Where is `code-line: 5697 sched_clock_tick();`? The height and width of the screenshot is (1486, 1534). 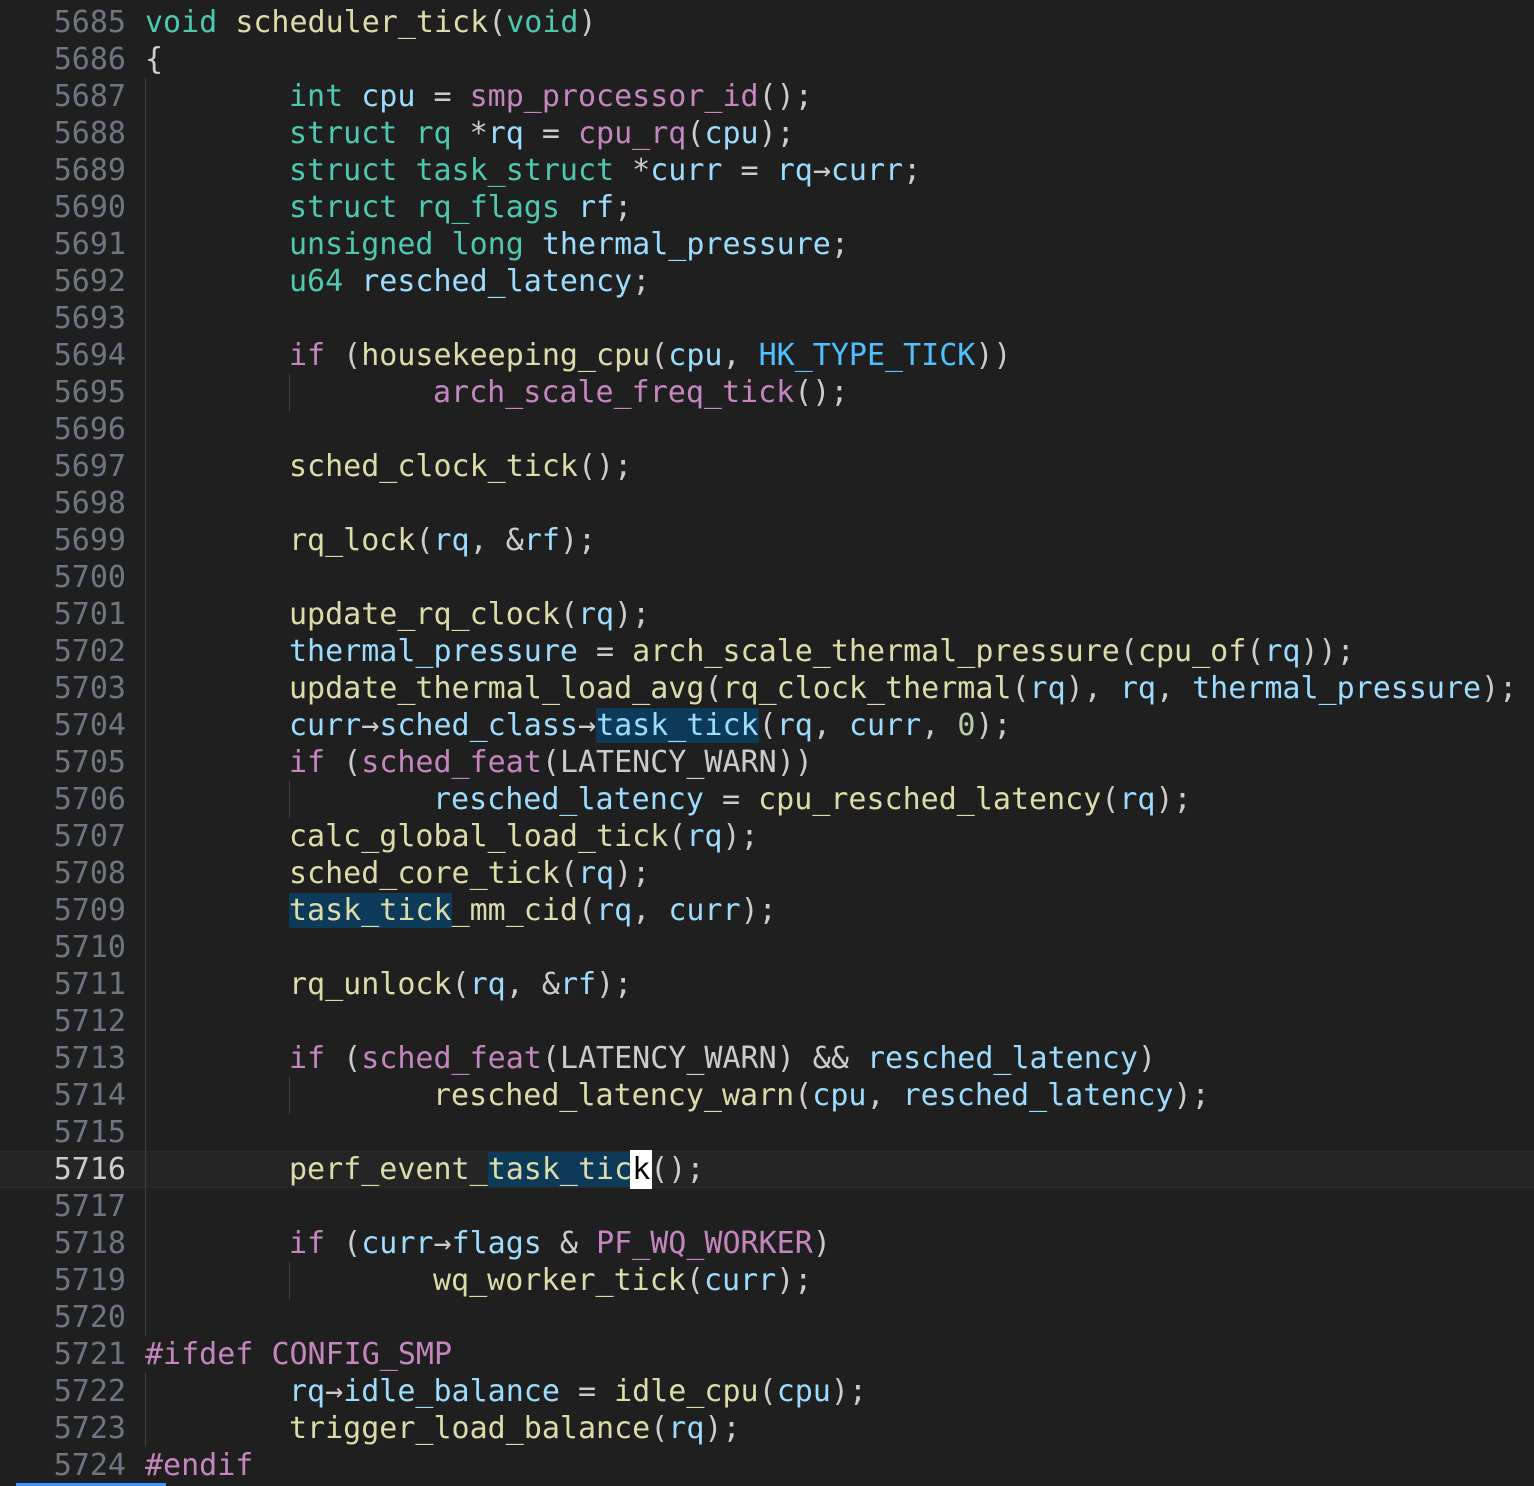 code-line: 5697 sched_clock_tick(); is located at coordinates (767, 466).